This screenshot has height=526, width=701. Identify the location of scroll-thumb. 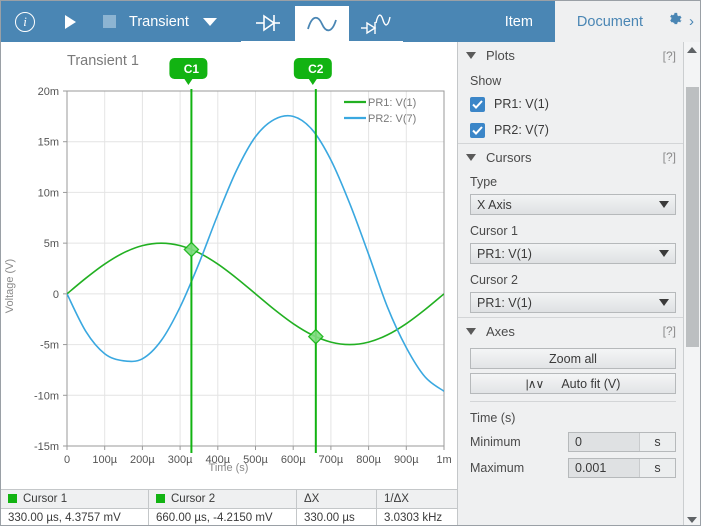
(692, 217).